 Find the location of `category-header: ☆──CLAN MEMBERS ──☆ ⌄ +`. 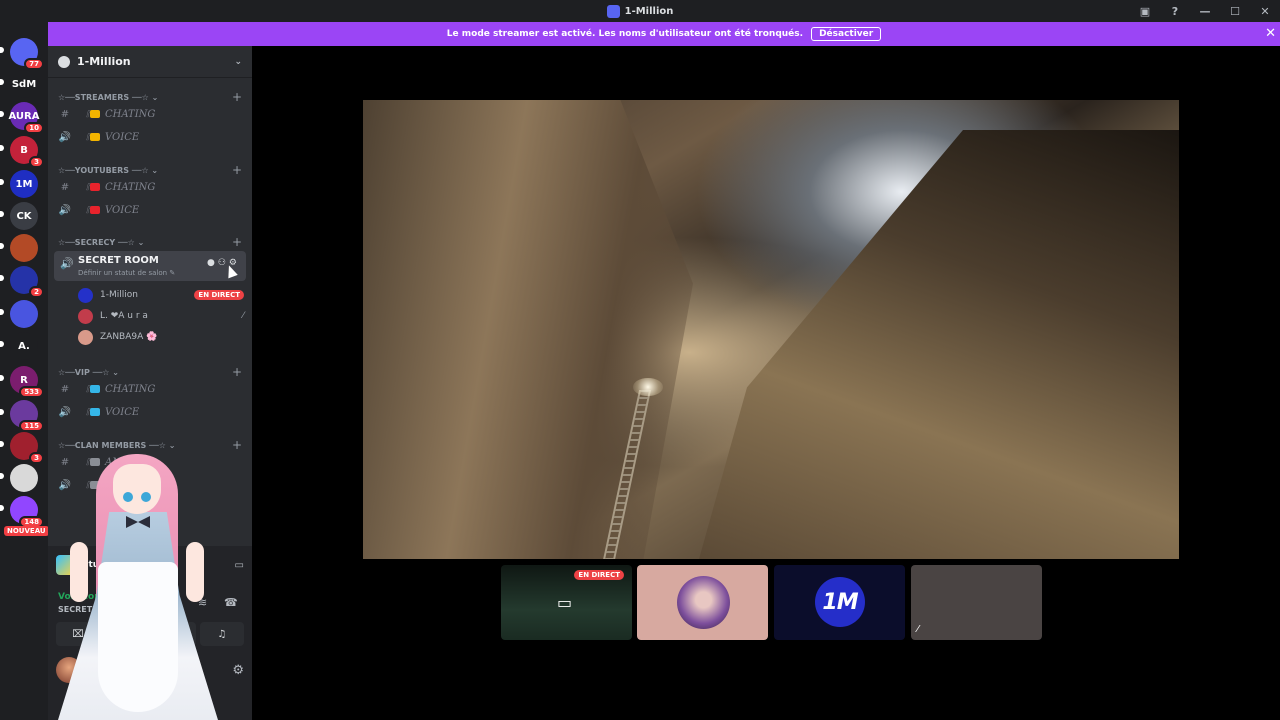

category-header: ☆──CLAN MEMBERS ──☆ ⌄ + is located at coordinates (150, 445).